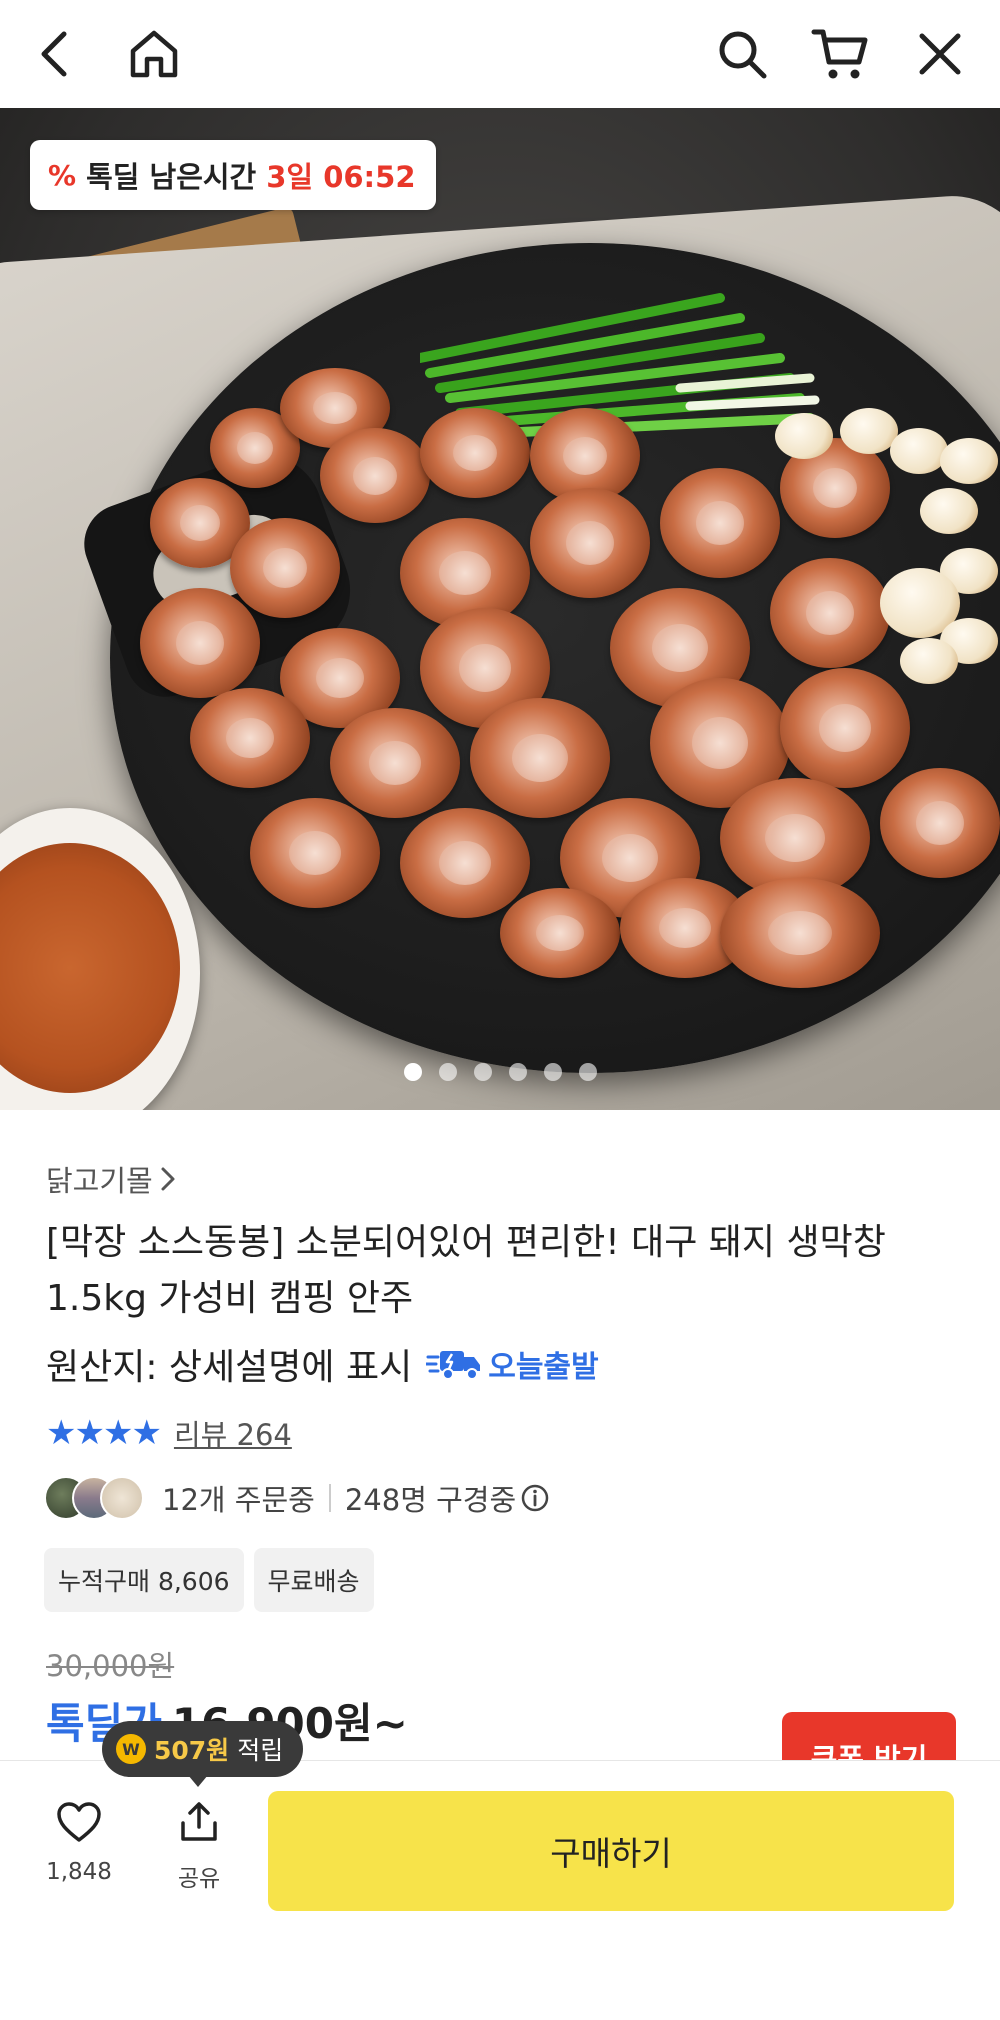 The width and height of the screenshot is (1000, 2020). What do you see at coordinates (192, 1750) in the screenshot?
I see `reward-amount: 507원` at bounding box center [192, 1750].